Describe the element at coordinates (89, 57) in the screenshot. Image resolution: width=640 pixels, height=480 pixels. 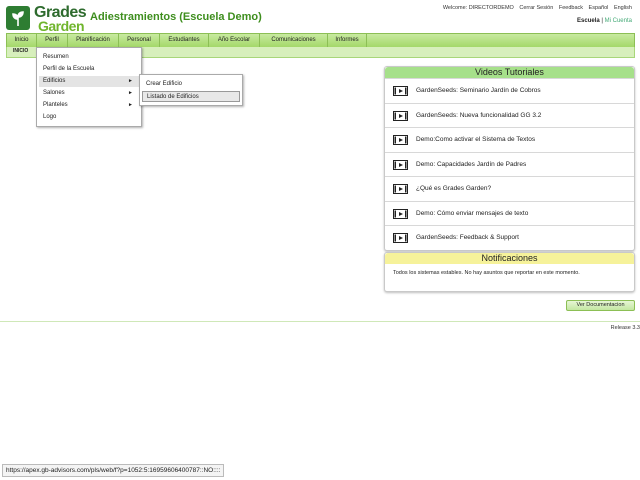
I see `menu-item-resumen: Resumen` at that location.